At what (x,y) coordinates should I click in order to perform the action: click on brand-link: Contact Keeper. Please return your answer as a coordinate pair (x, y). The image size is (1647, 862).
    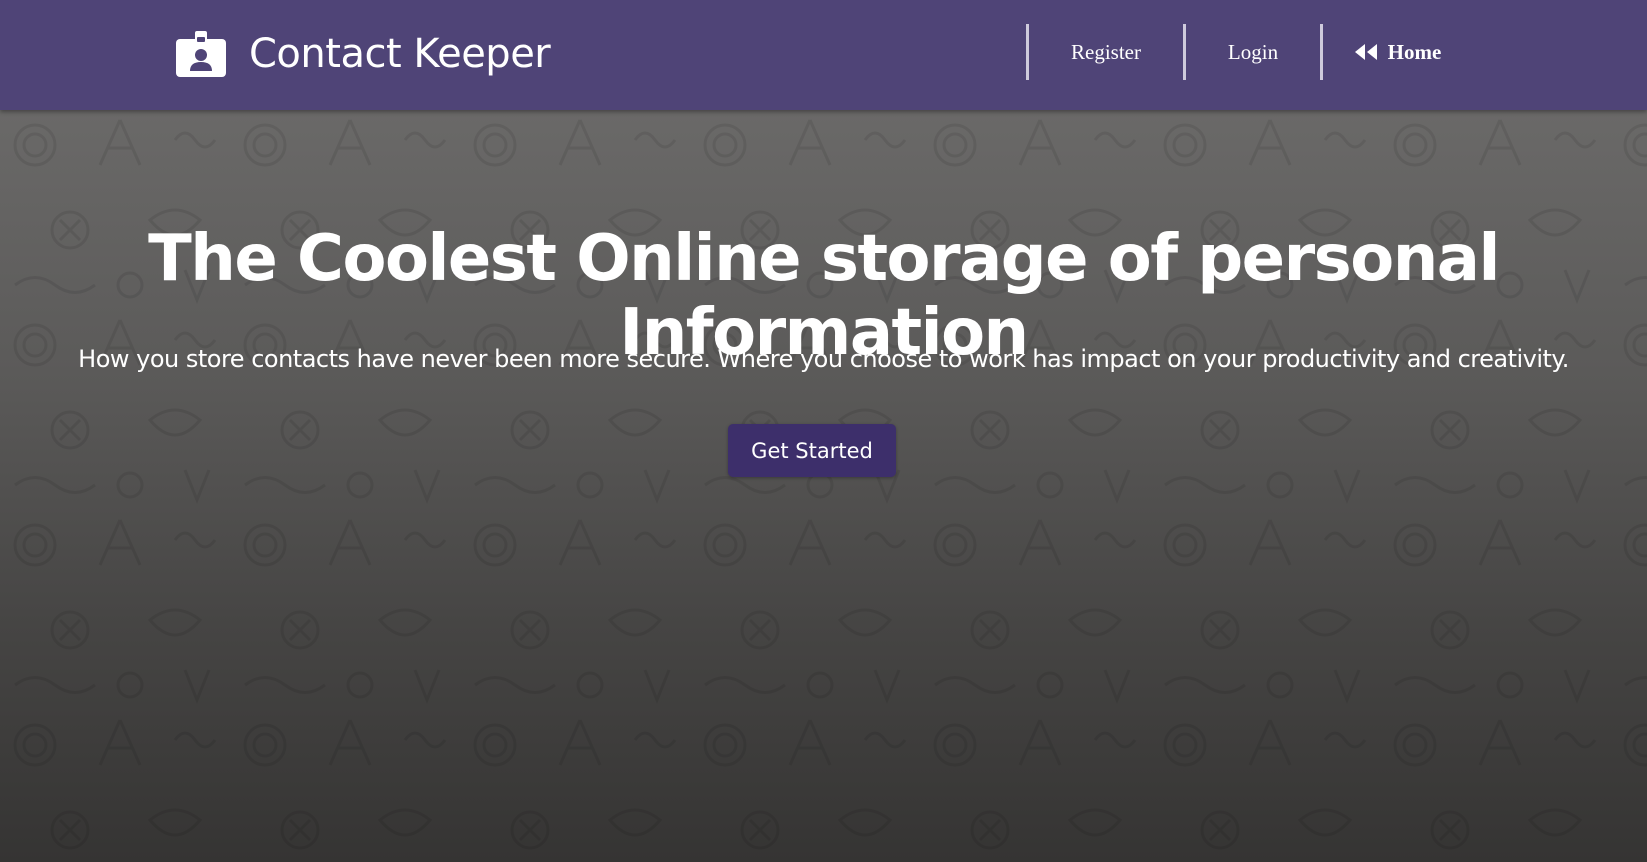
    Looking at the image, I should click on (363, 54).